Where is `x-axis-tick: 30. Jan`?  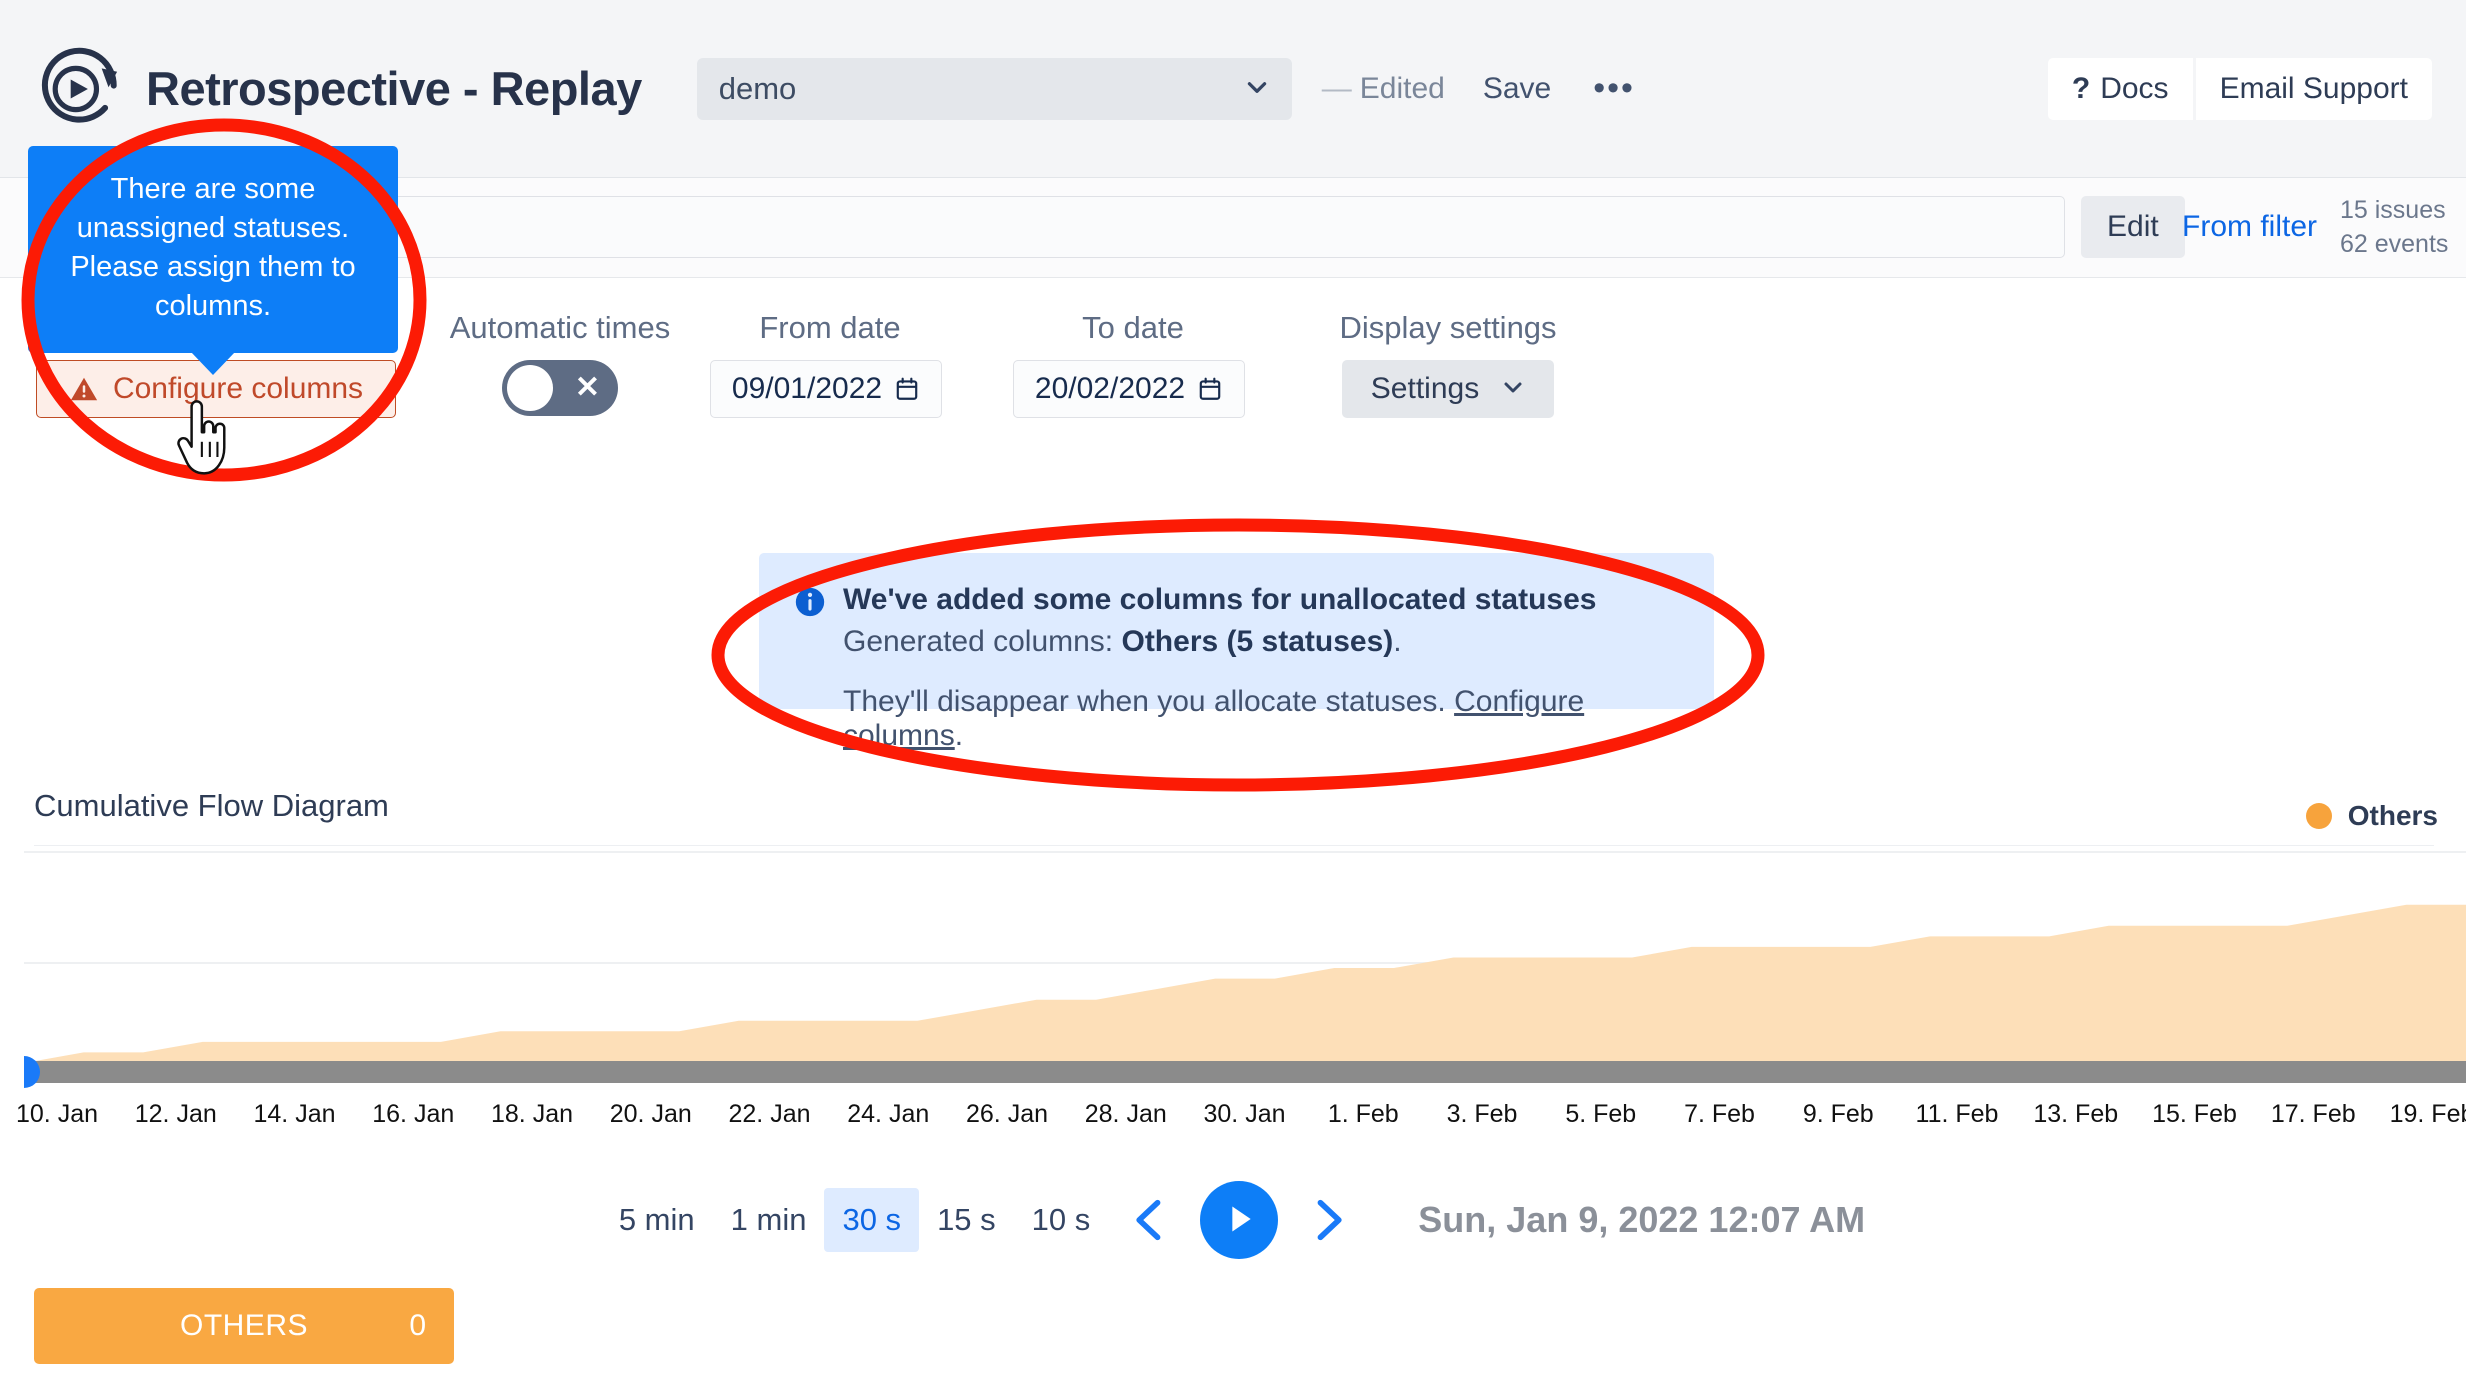 x-axis-tick: 30. Jan is located at coordinates (1244, 1114).